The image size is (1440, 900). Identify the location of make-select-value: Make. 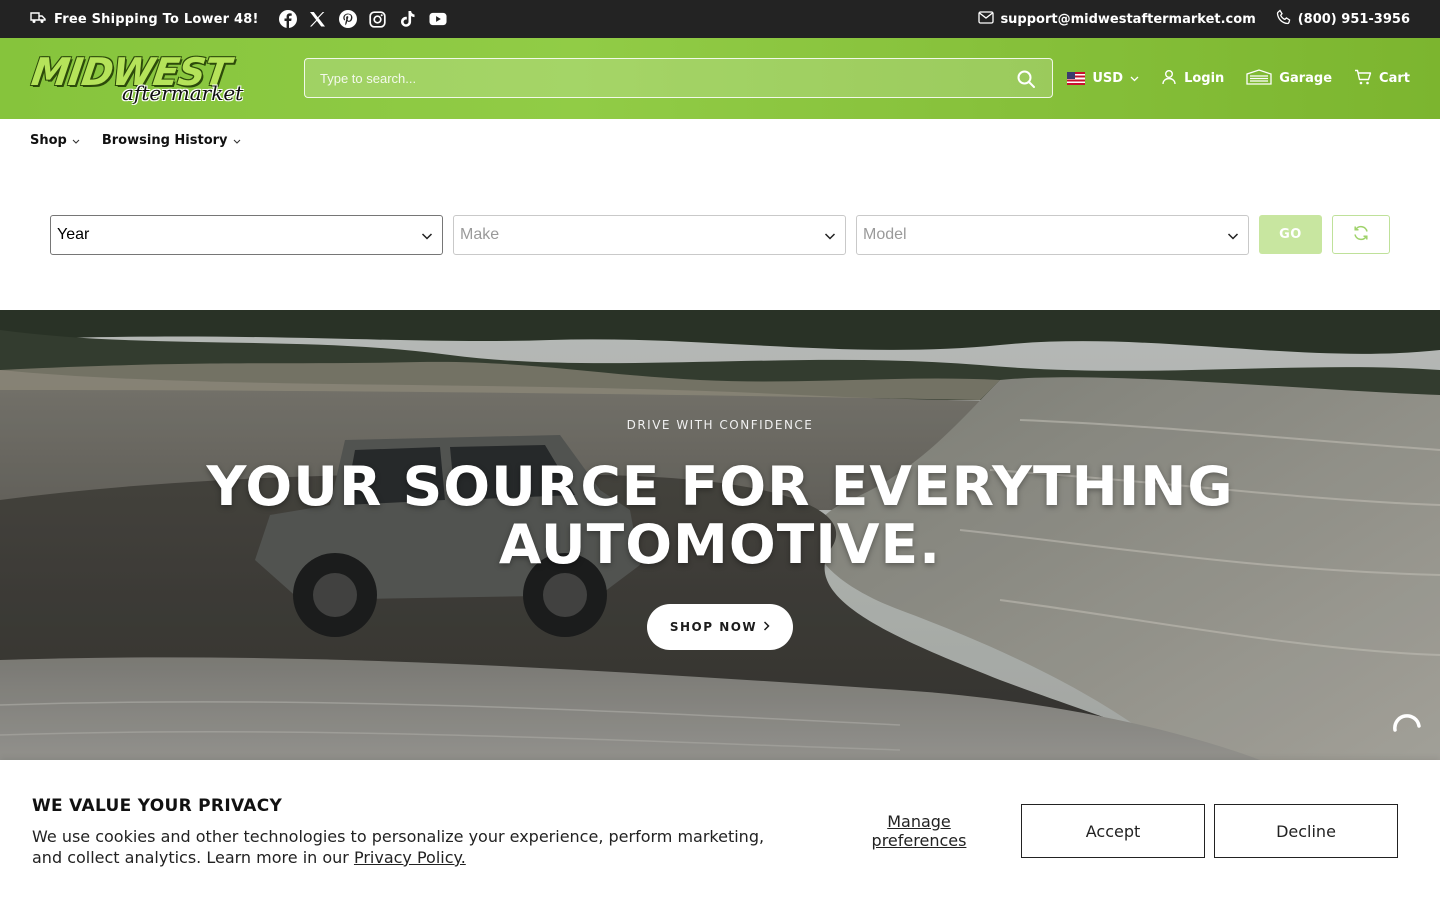
(480, 234).